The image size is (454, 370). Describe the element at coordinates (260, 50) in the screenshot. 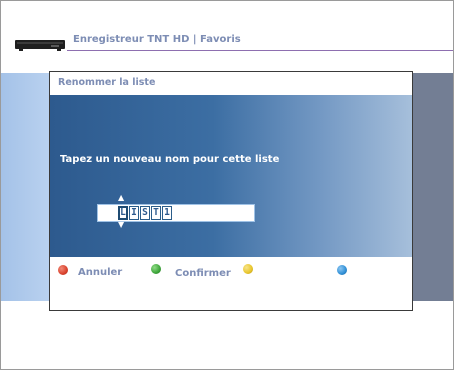

I see `header-divider` at that location.